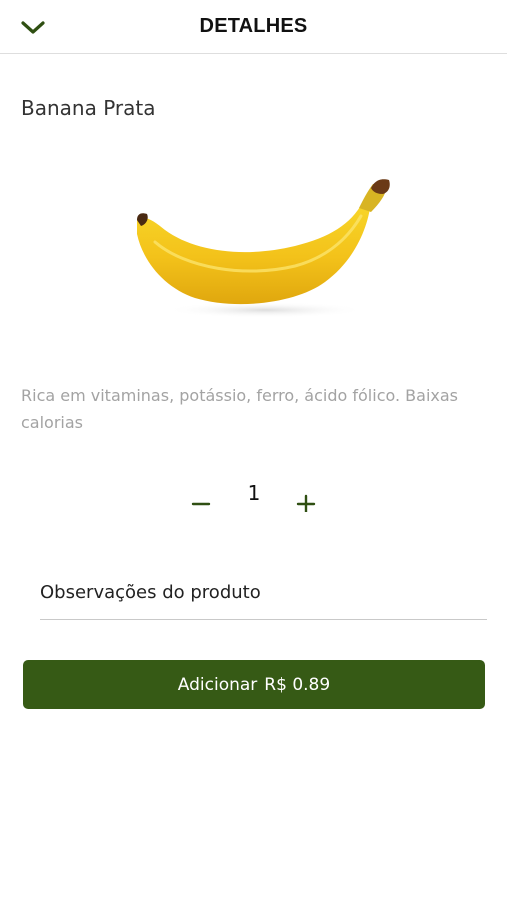 This screenshot has height=900, width=507. What do you see at coordinates (306, 504) in the screenshot?
I see `plus-icon` at bounding box center [306, 504].